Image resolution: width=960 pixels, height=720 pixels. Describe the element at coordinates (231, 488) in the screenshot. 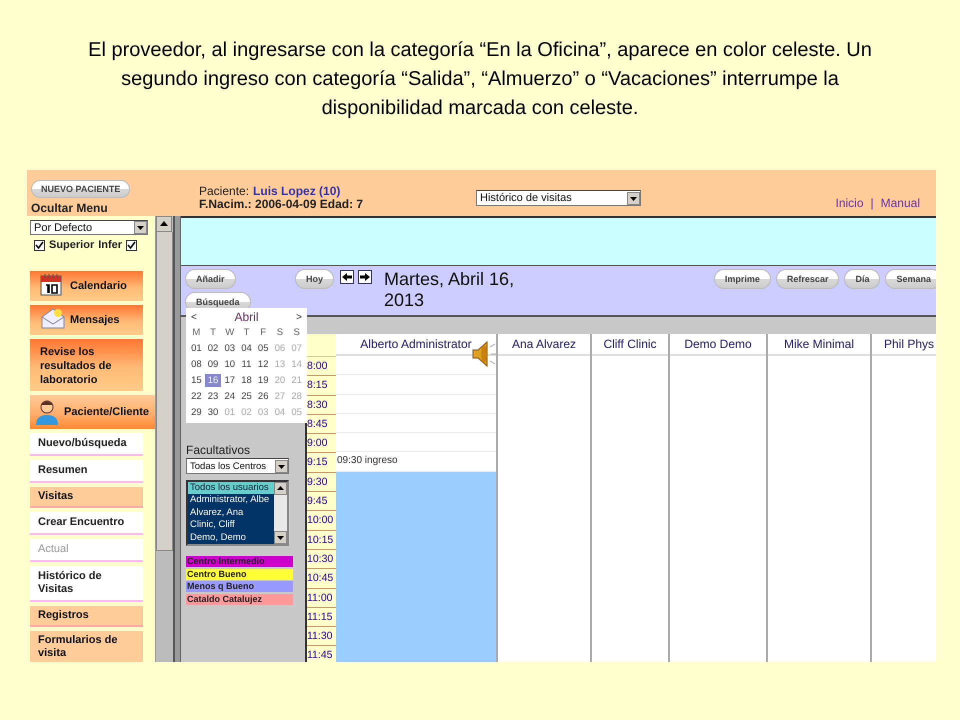

I see `list-option: Todos los usuarios` at that location.